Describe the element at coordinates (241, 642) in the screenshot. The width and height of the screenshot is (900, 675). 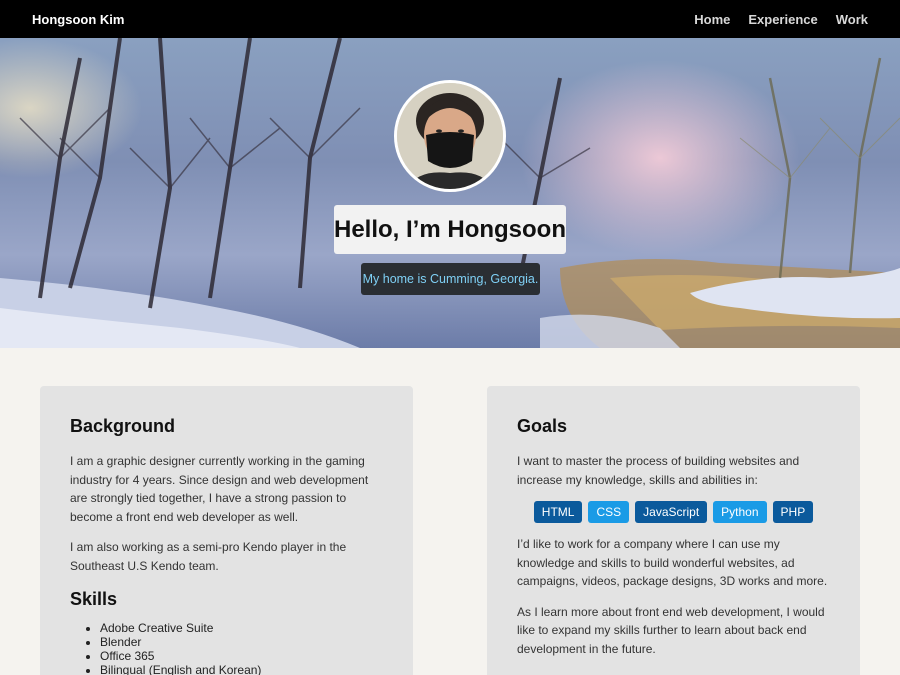
I see `list-item: Blender` at that location.